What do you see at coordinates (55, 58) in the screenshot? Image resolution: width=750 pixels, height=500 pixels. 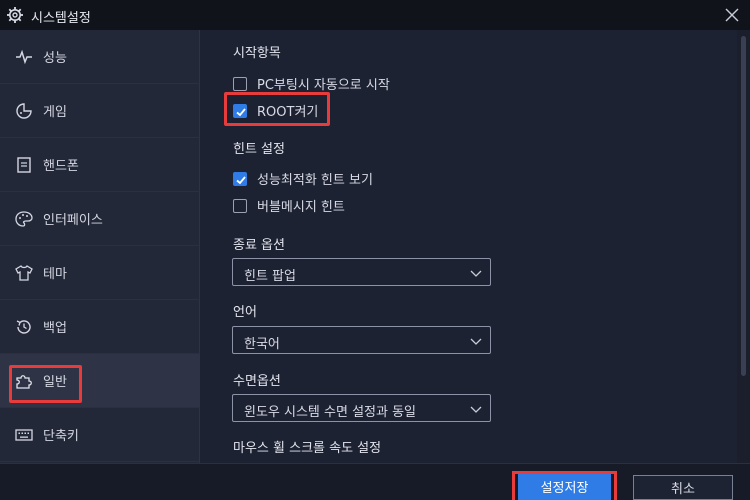 I see `sidebar-item-label: 성능` at bounding box center [55, 58].